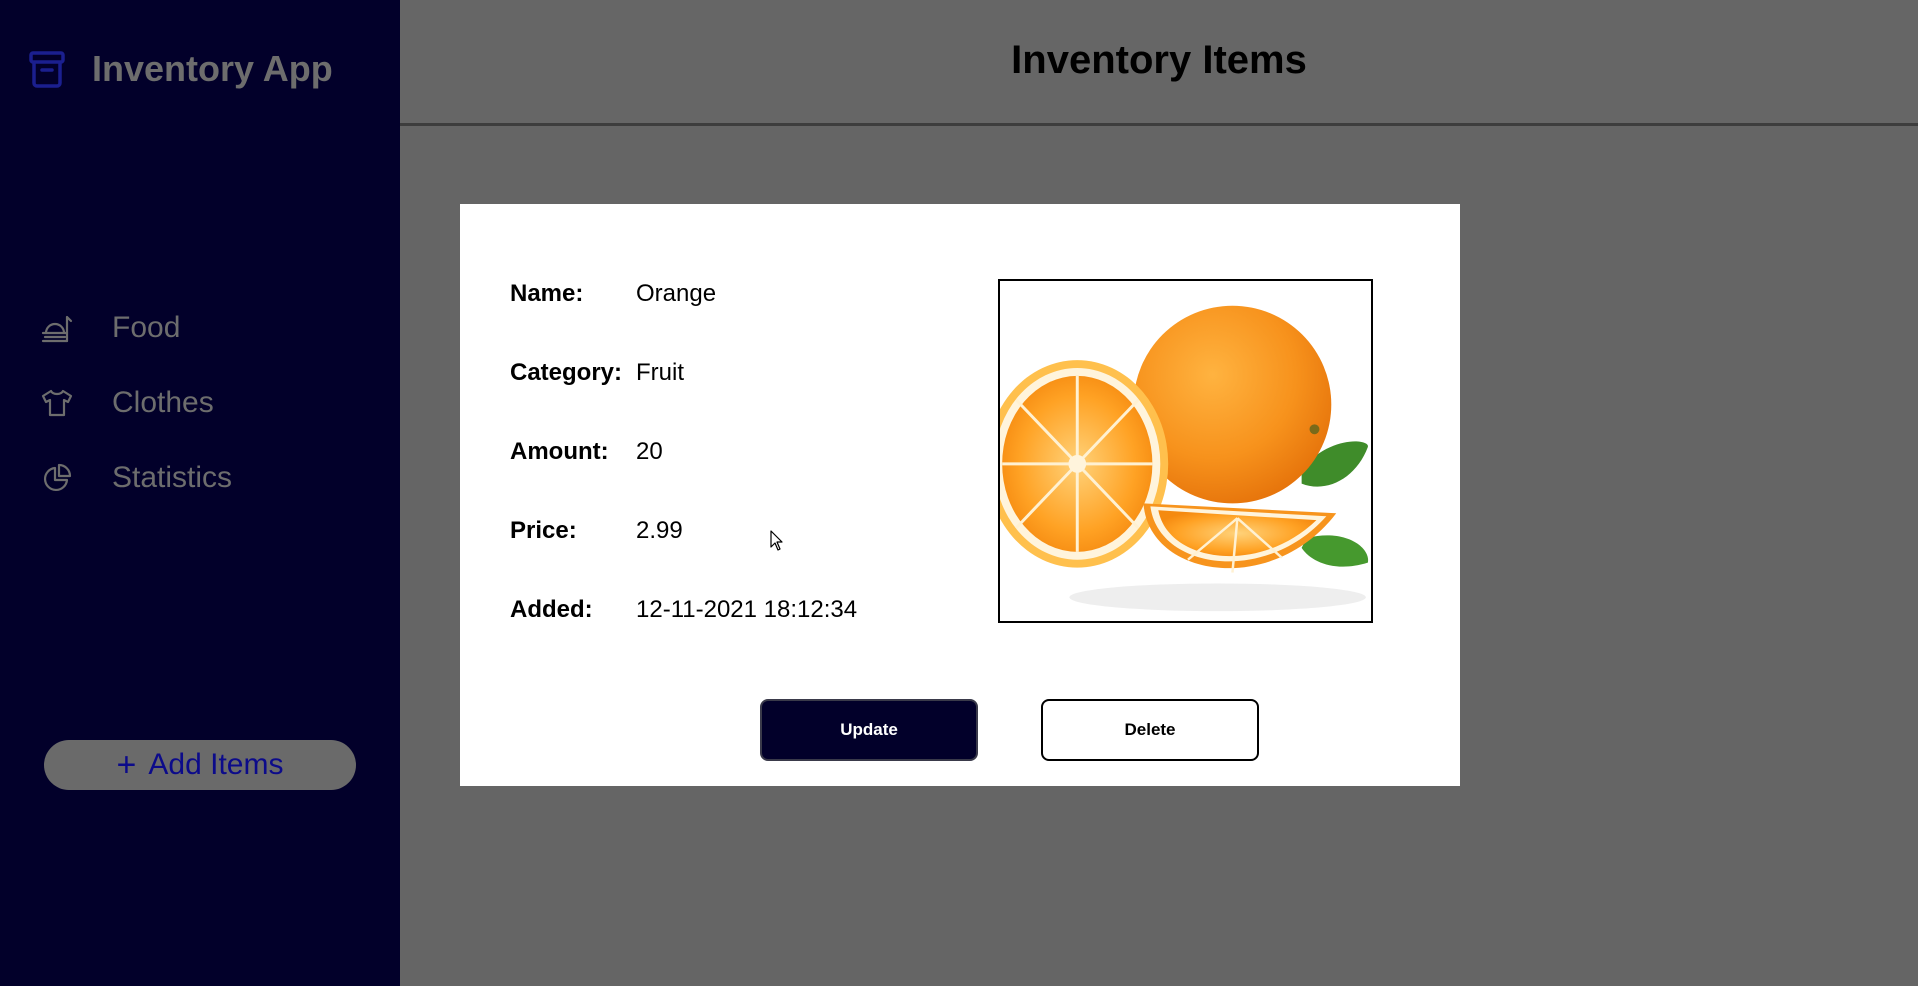  I want to click on item-image, so click(1185, 451).